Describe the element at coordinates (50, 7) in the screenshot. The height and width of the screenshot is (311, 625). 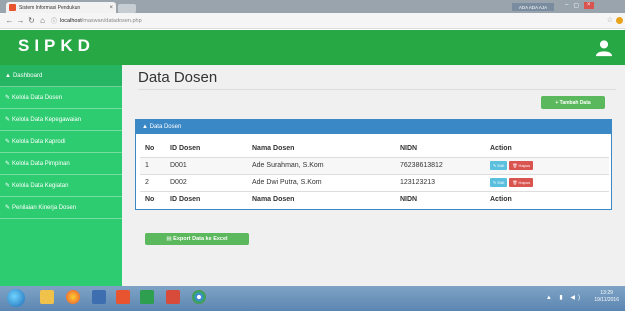
I see `tab-title: Sistem Informasi Pendukun` at that location.